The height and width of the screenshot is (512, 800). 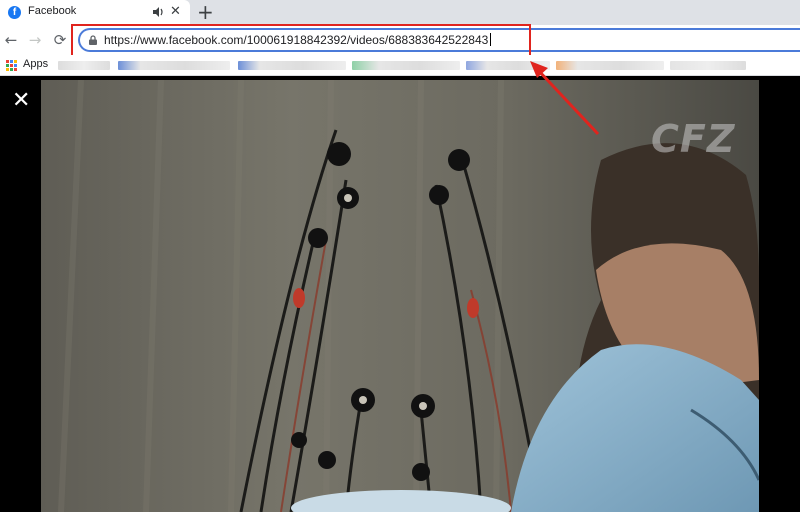 I want to click on facebook-favicon-icon: f, so click(x=14, y=12).